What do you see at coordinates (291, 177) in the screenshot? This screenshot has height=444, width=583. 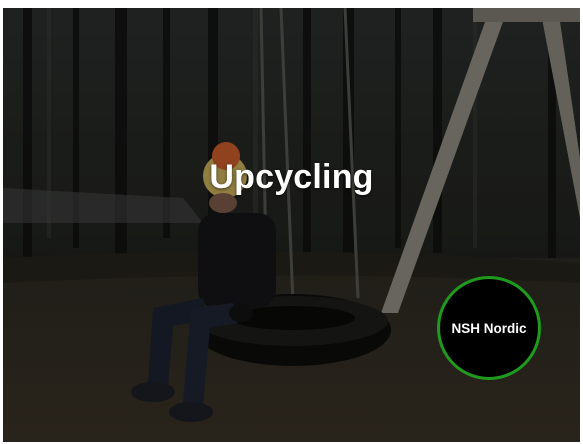 I see `slide-title: Upcycling` at bounding box center [291, 177].